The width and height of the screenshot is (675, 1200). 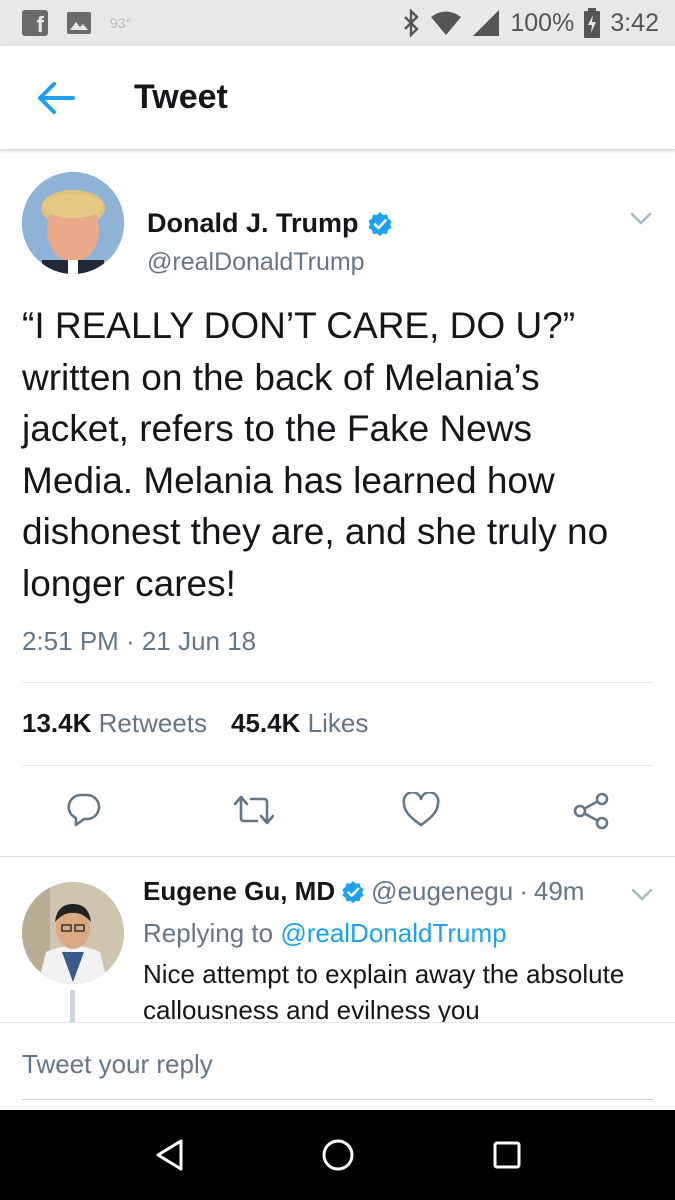 What do you see at coordinates (253, 223) in the screenshot?
I see `author-name-text: Donald J. Trump` at bounding box center [253, 223].